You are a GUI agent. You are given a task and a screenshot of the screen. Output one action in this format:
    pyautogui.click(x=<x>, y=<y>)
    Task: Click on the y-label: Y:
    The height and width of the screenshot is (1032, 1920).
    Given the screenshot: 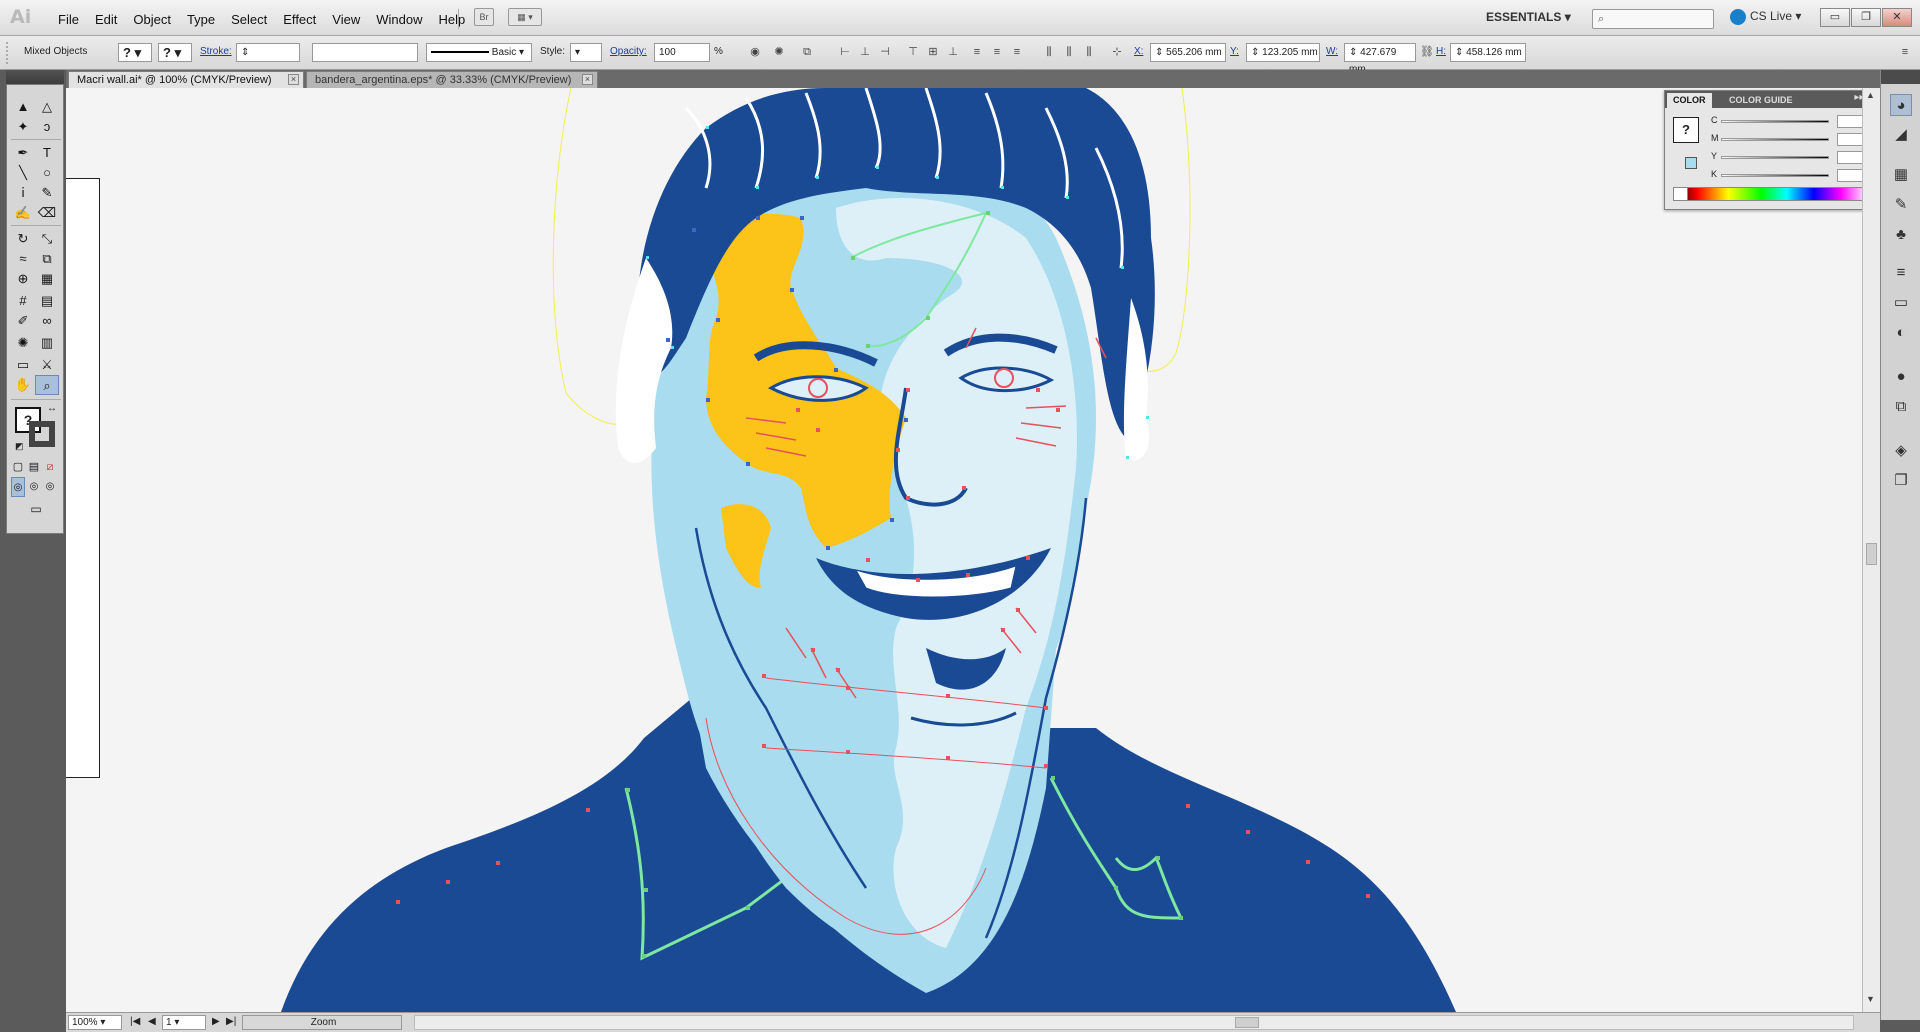 What is the action you would take?
    pyautogui.click(x=1234, y=51)
    